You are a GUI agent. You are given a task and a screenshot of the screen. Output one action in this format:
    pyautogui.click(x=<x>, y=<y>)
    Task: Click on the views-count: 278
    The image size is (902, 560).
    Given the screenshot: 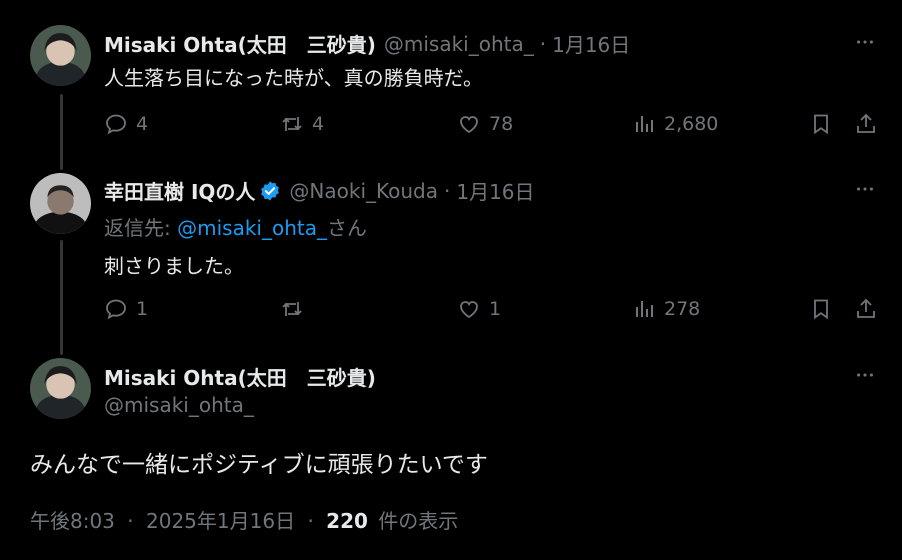 What is the action you would take?
    pyautogui.click(x=682, y=309)
    